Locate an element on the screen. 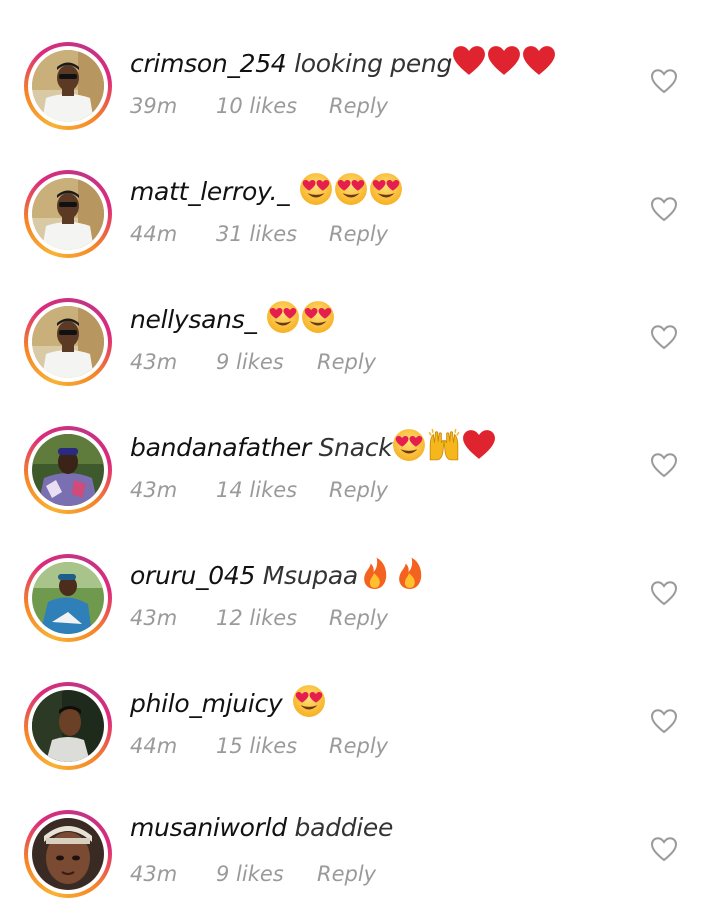 The width and height of the screenshot is (720, 918). comment-username: nellysans_ is located at coordinates (193, 319).